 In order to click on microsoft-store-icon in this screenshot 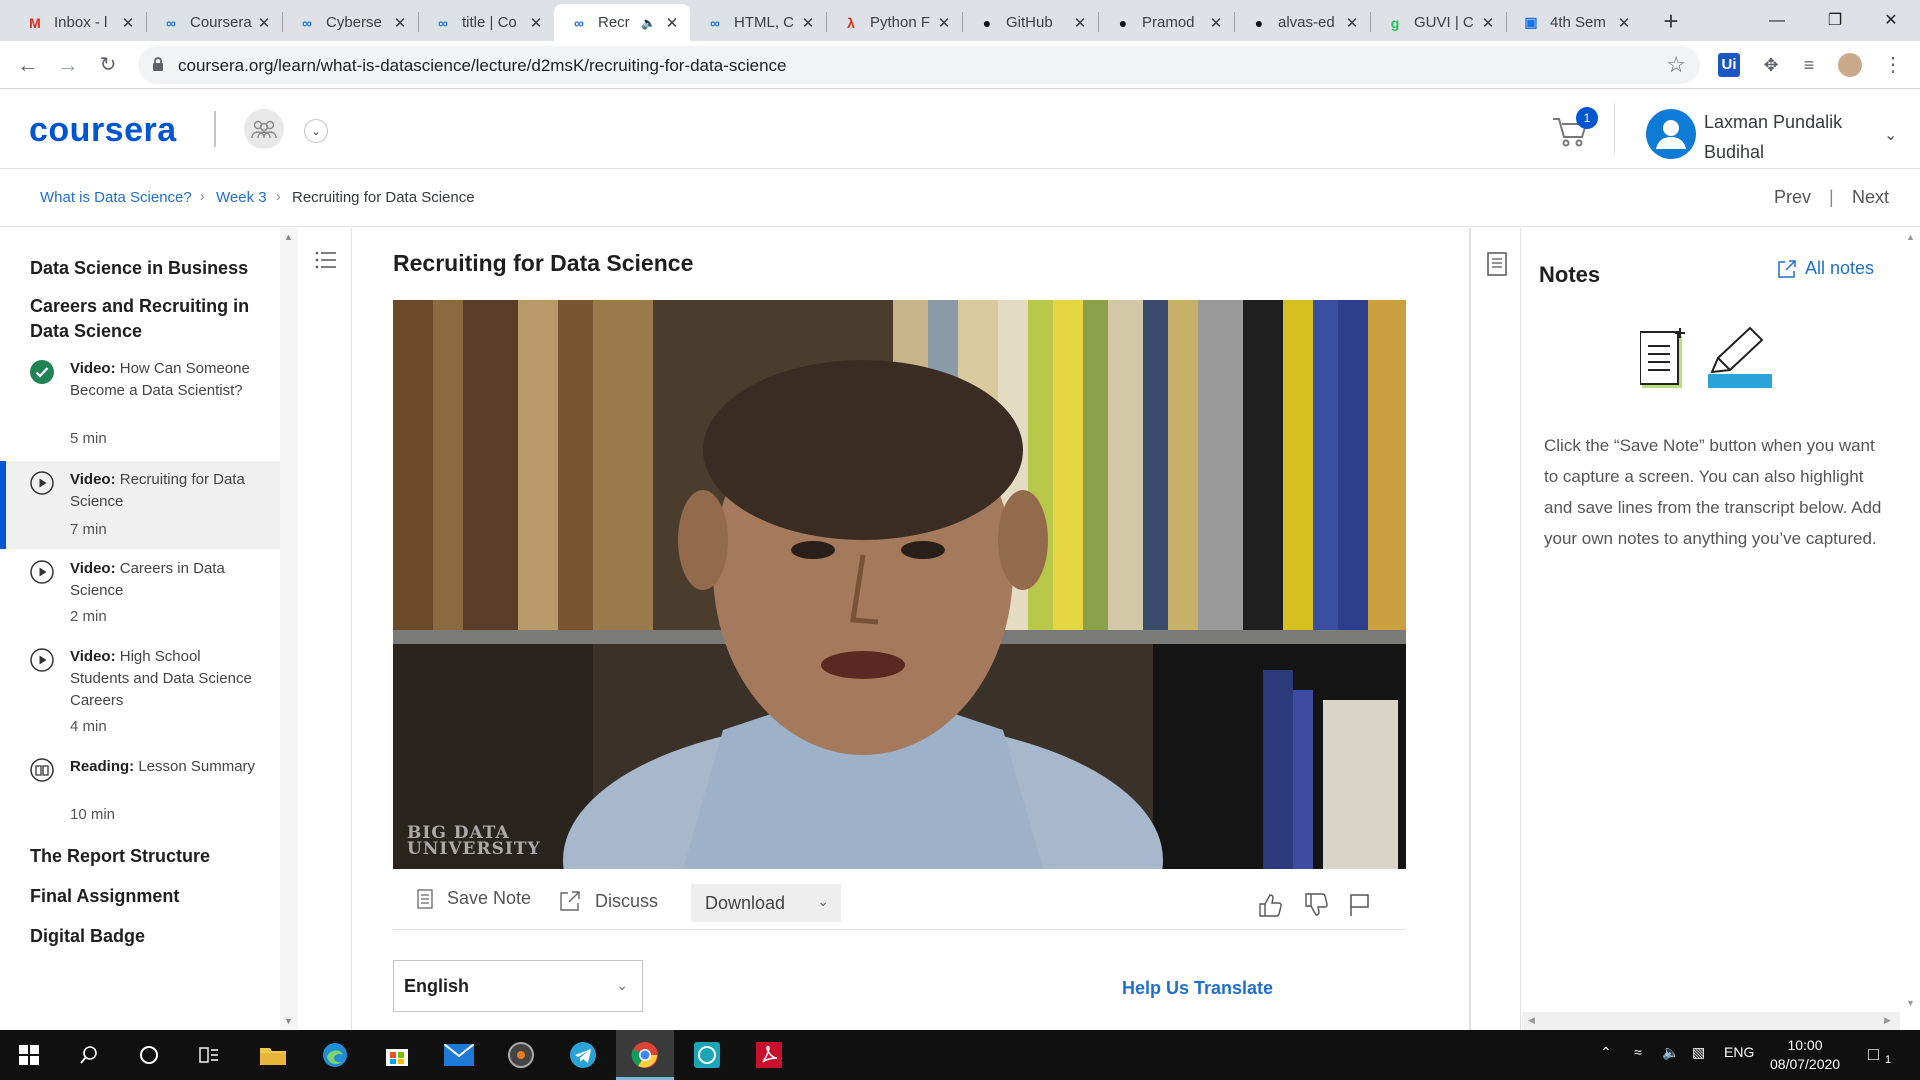, I will do `click(397, 1055)`.